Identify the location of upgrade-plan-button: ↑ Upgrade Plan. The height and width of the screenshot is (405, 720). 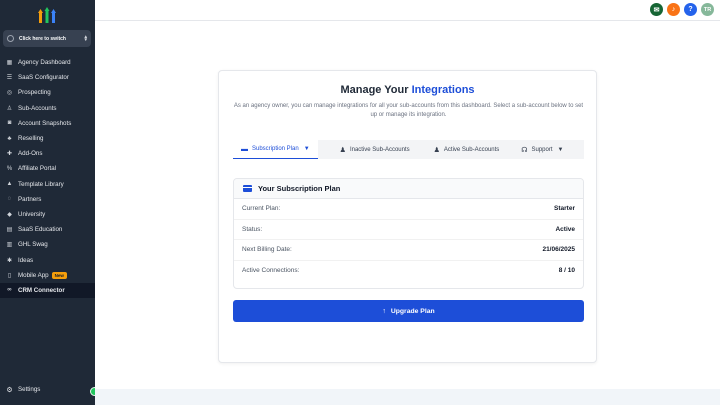
(408, 311).